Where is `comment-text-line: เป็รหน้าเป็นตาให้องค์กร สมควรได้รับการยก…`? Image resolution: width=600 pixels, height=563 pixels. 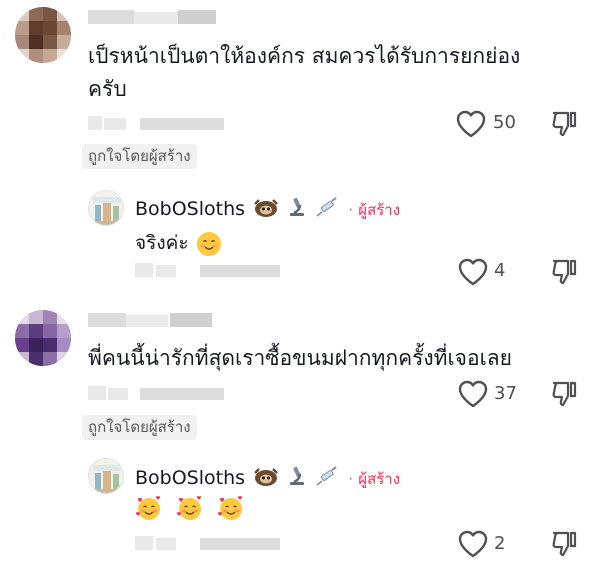
comment-text-line: เป็รหน้าเป็นตาให้องค์กร สมควรได้รับการยก… is located at coordinates (304, 56).